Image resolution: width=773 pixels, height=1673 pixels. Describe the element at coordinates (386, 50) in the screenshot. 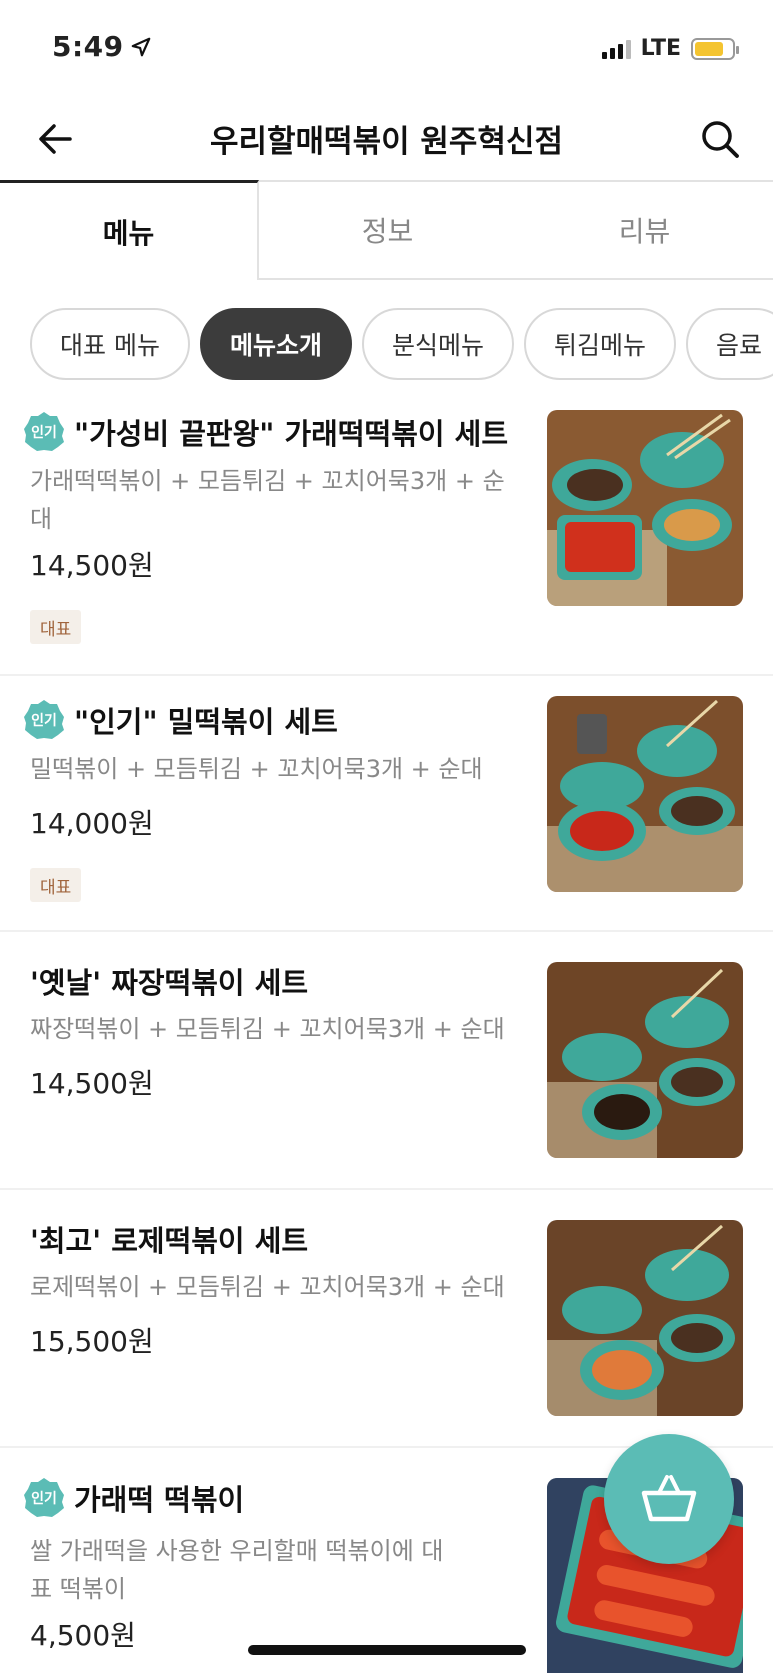

I see `status-bar: 5:49 LTE` at that location.